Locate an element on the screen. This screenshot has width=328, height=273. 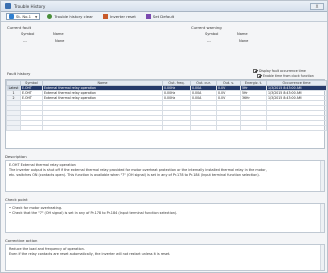
current-warning-name-label: Name is located at coordinates (242, 34).